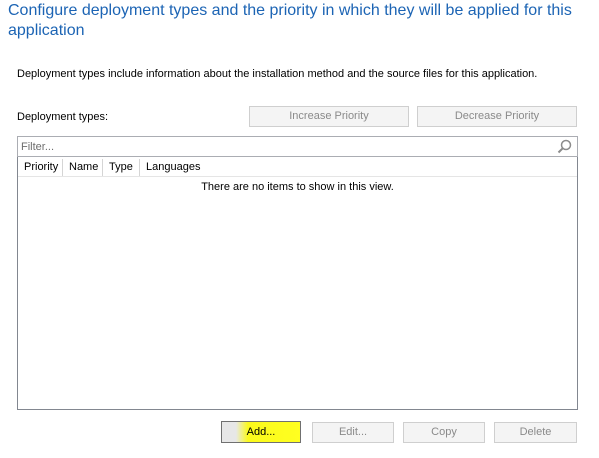 Image resolution: width=599 pixels, height=458 pixels. Describe the element at coordinates (297, 168) in the screenshot. I see `list-header: Priority Name Type Languages` at that location.